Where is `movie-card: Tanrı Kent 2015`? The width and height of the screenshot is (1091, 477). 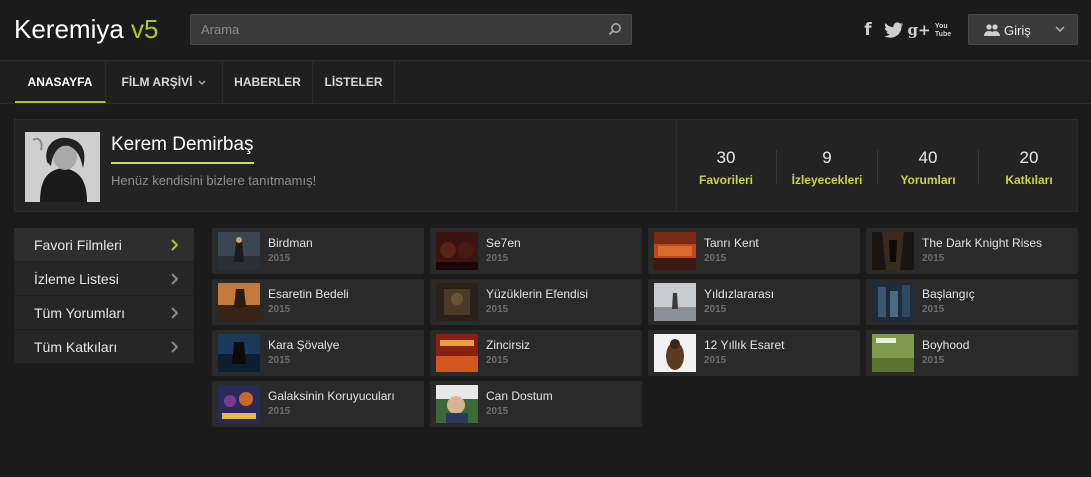
movie-card: Tanrı Kent 2015 is located at coordinates (754, 251).